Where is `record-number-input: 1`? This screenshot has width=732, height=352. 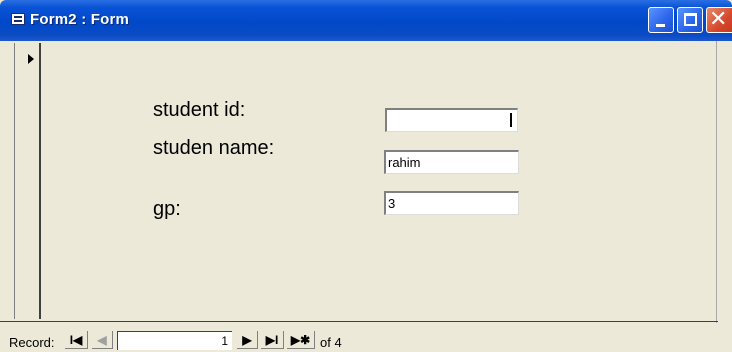
record-number-input: 1 is located at coordinates (174, 340).